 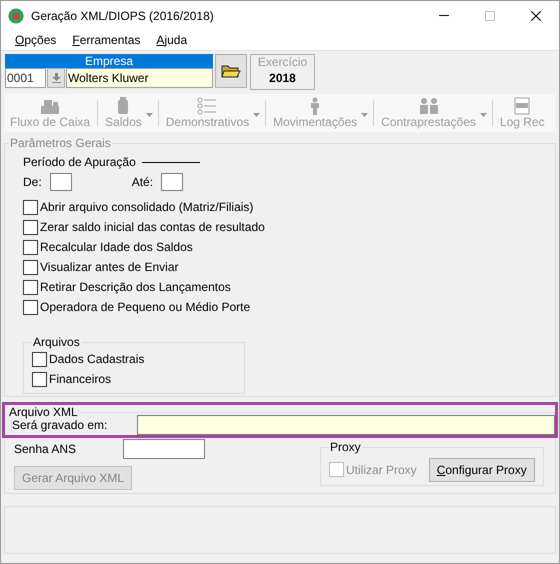 What do you see at coordinates (481, 470) in the screenshot?
I see `configure-proxy-button: Configurar Proxy` at bounding box center [481, 470].